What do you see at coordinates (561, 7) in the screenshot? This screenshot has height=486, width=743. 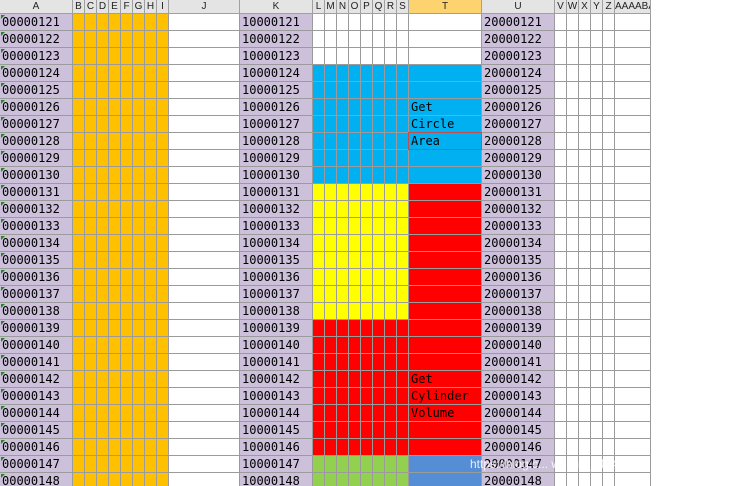 I see `column-header-v: V` at bounding box center [561, 7].